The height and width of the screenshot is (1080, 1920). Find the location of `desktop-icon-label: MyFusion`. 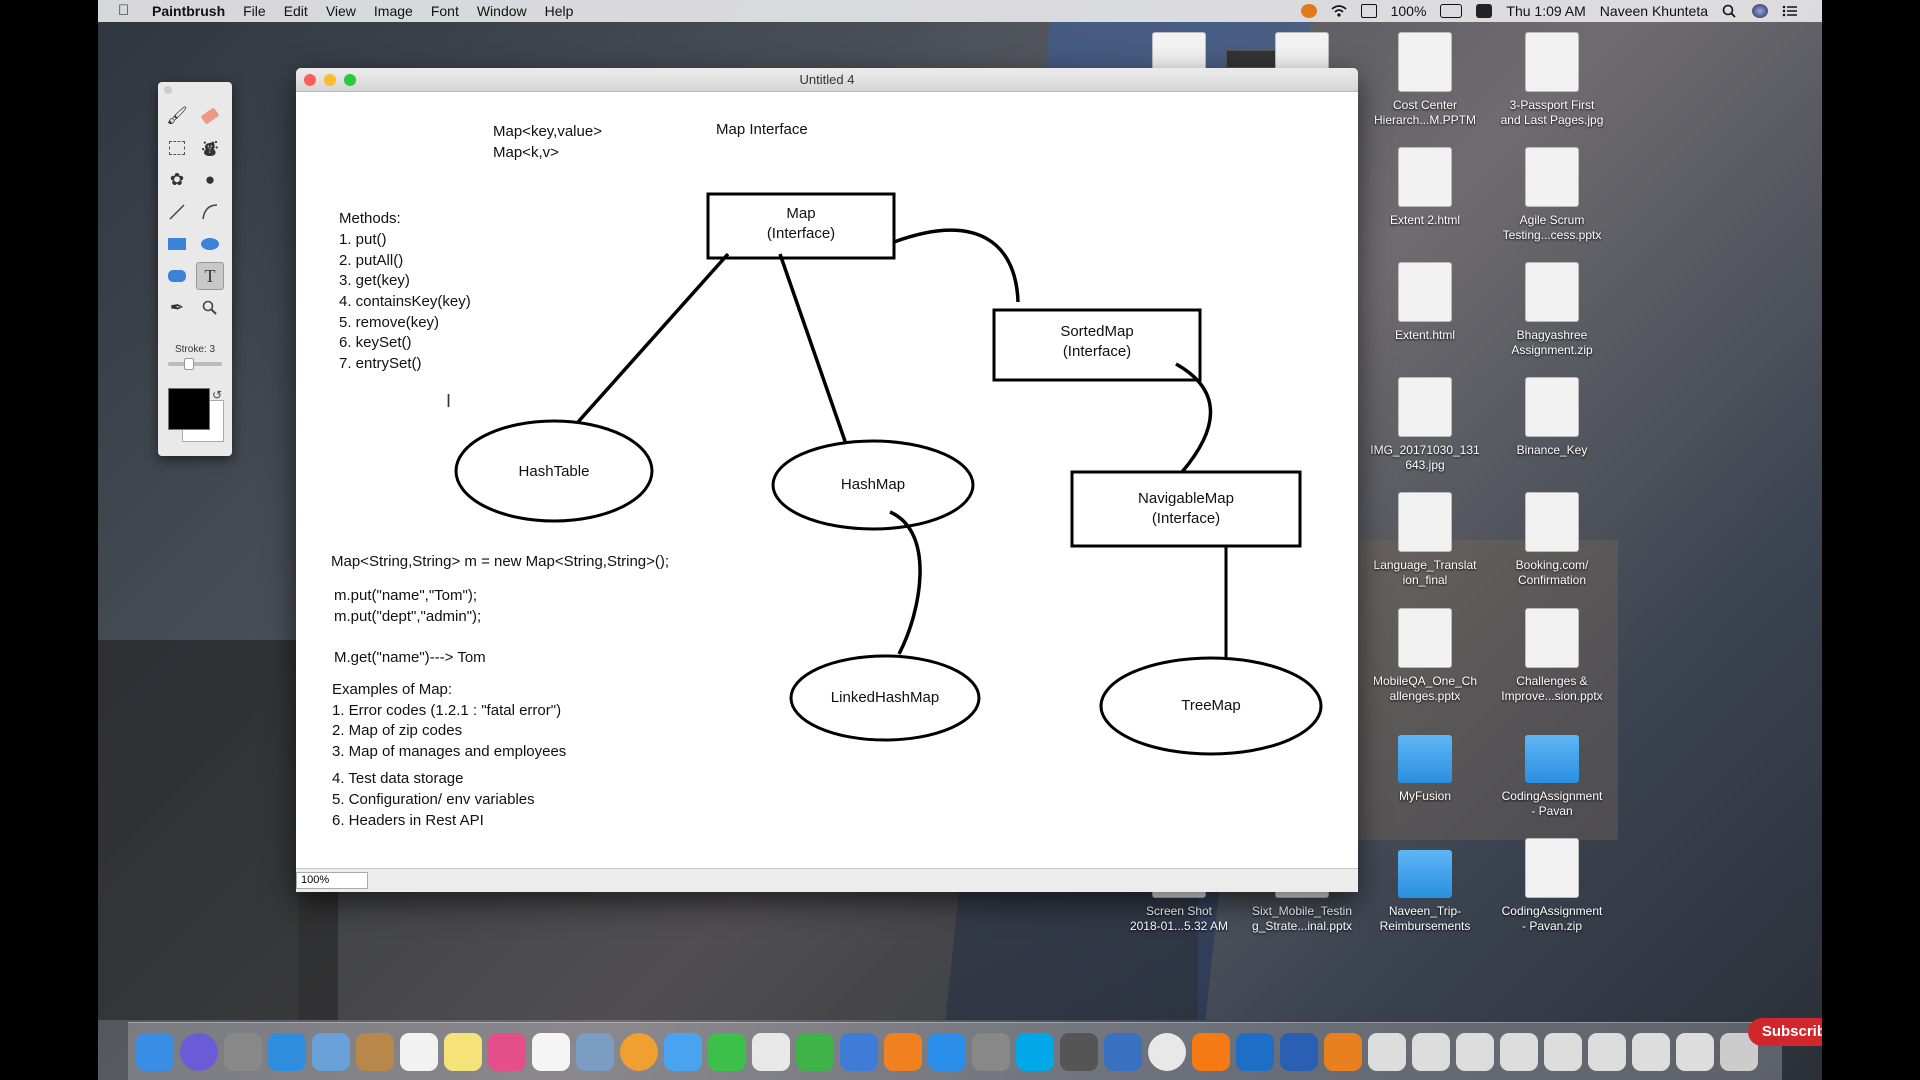

desktop-icon-label: MyFusion is located at coordinates (1424, 796).